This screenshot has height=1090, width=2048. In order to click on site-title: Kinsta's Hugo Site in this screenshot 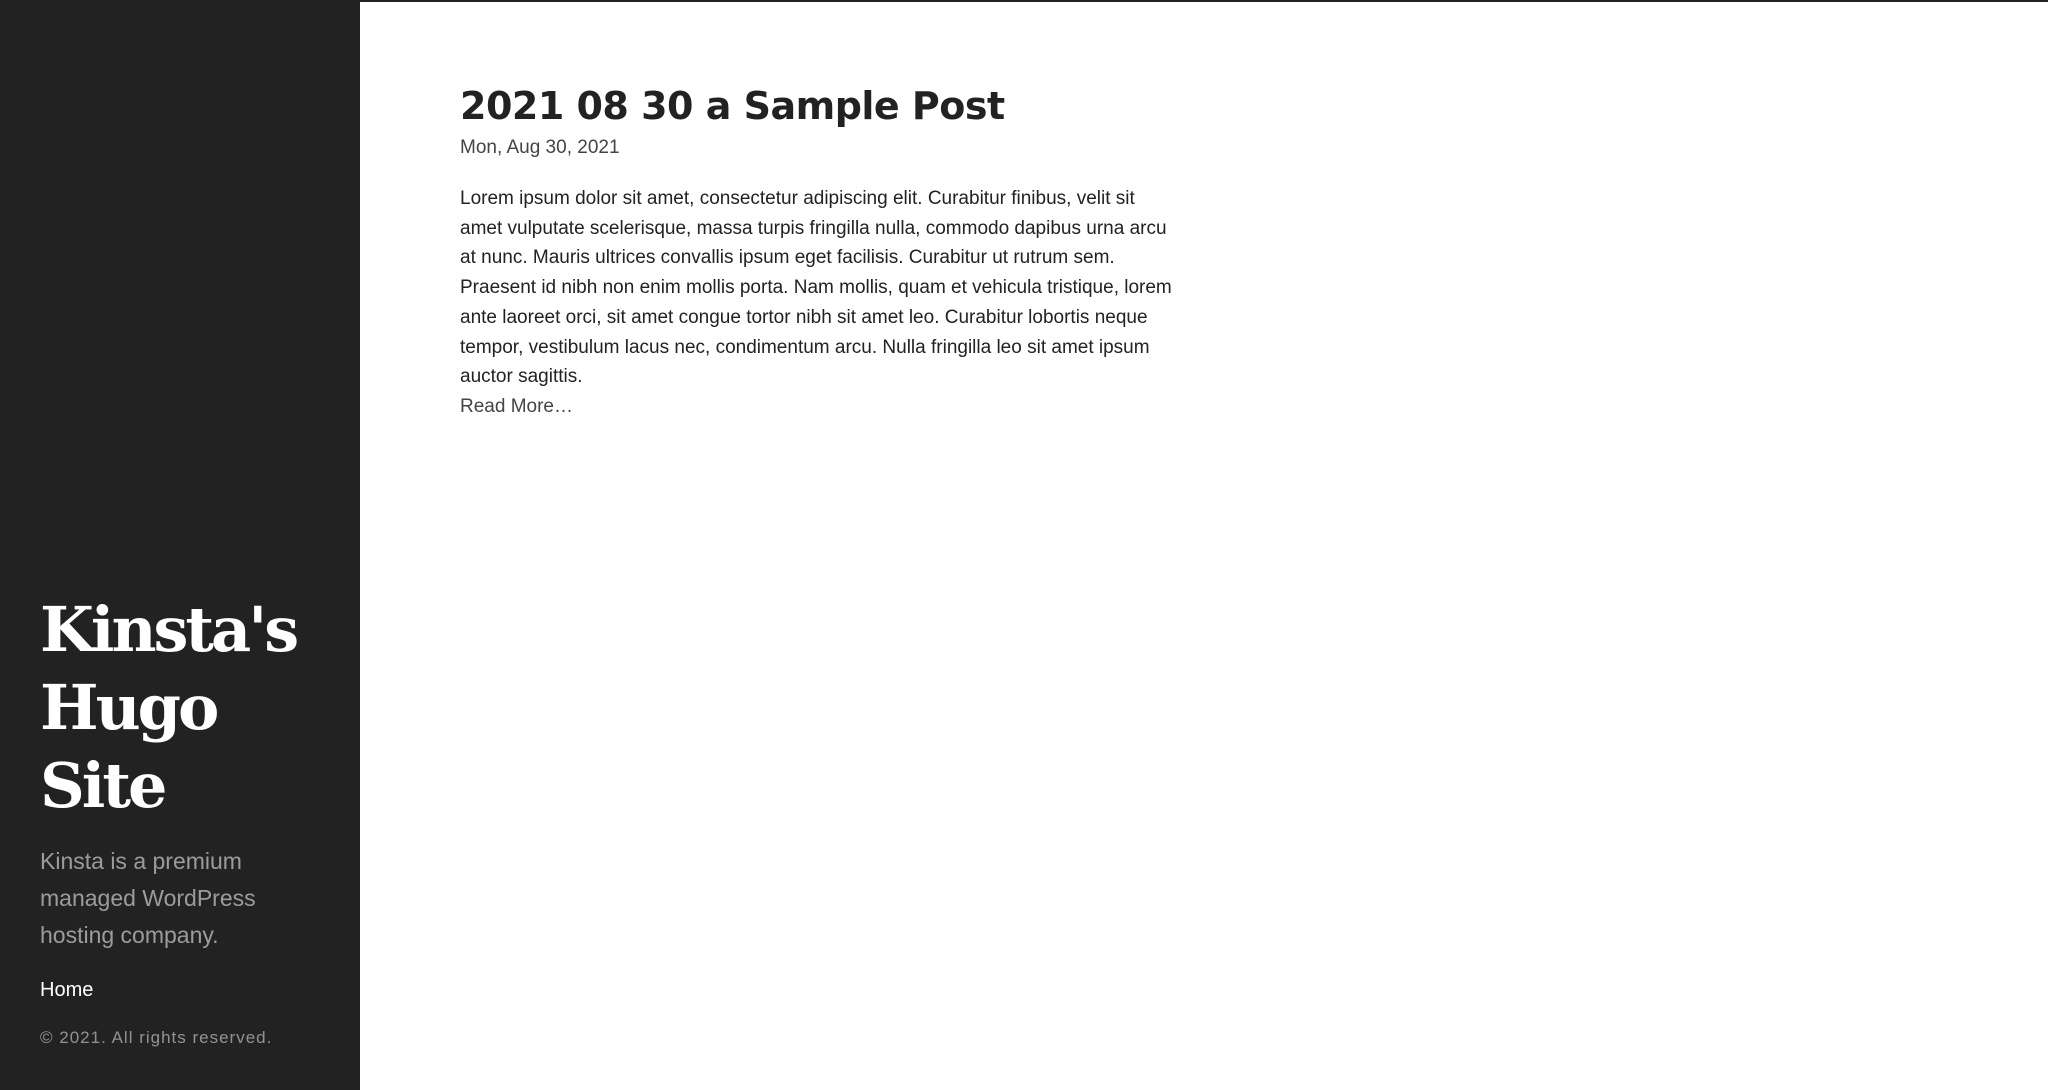, I will do `click(180, 708)`.